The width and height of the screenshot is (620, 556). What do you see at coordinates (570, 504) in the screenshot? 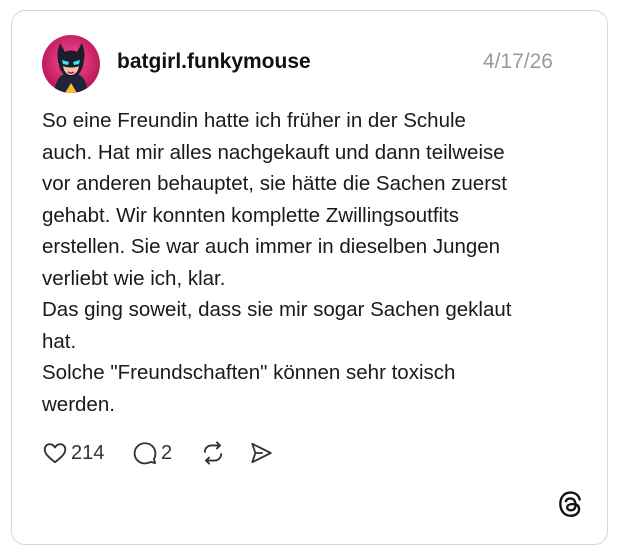
I see `threads-logo-icon` at bounding box center [570, 504].